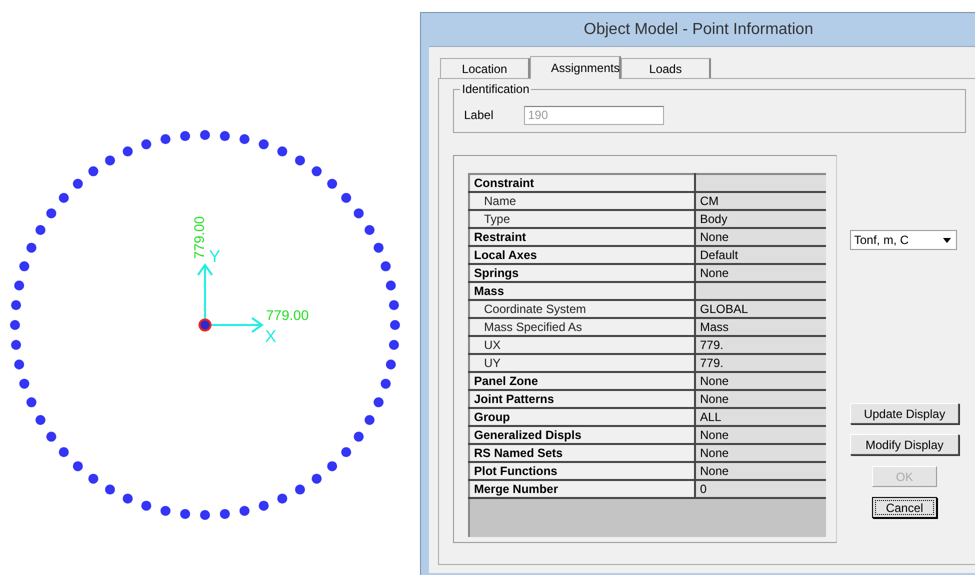 The image size is (975, 575). I want to click on property-value: GLOBAL, so click(760, 309).